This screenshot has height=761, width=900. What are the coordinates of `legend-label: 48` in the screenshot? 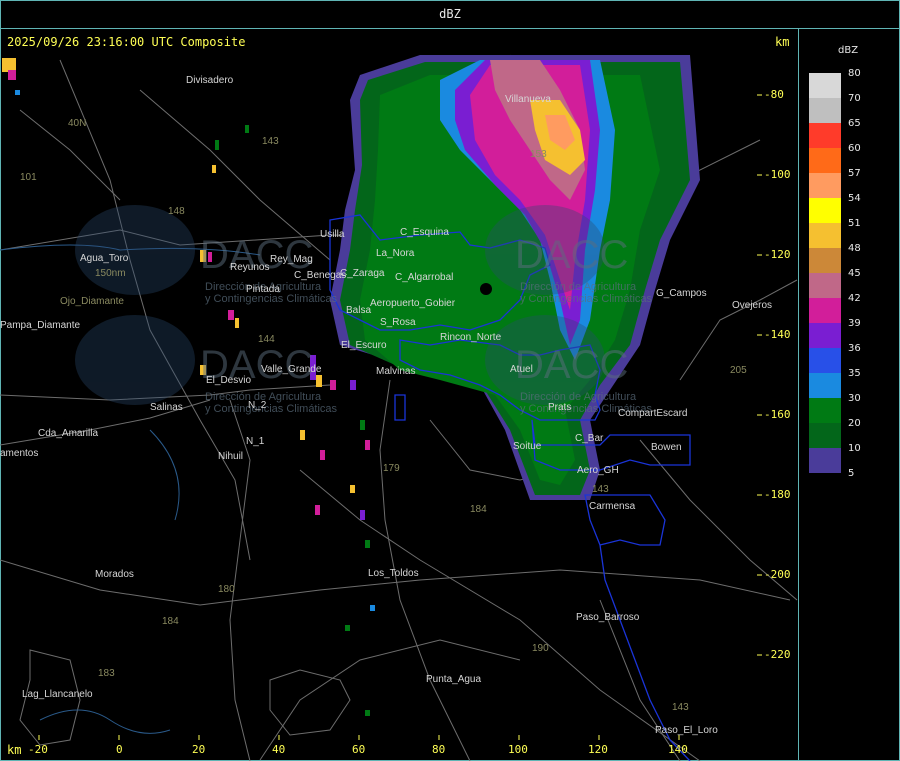 It's located at (854, 248).